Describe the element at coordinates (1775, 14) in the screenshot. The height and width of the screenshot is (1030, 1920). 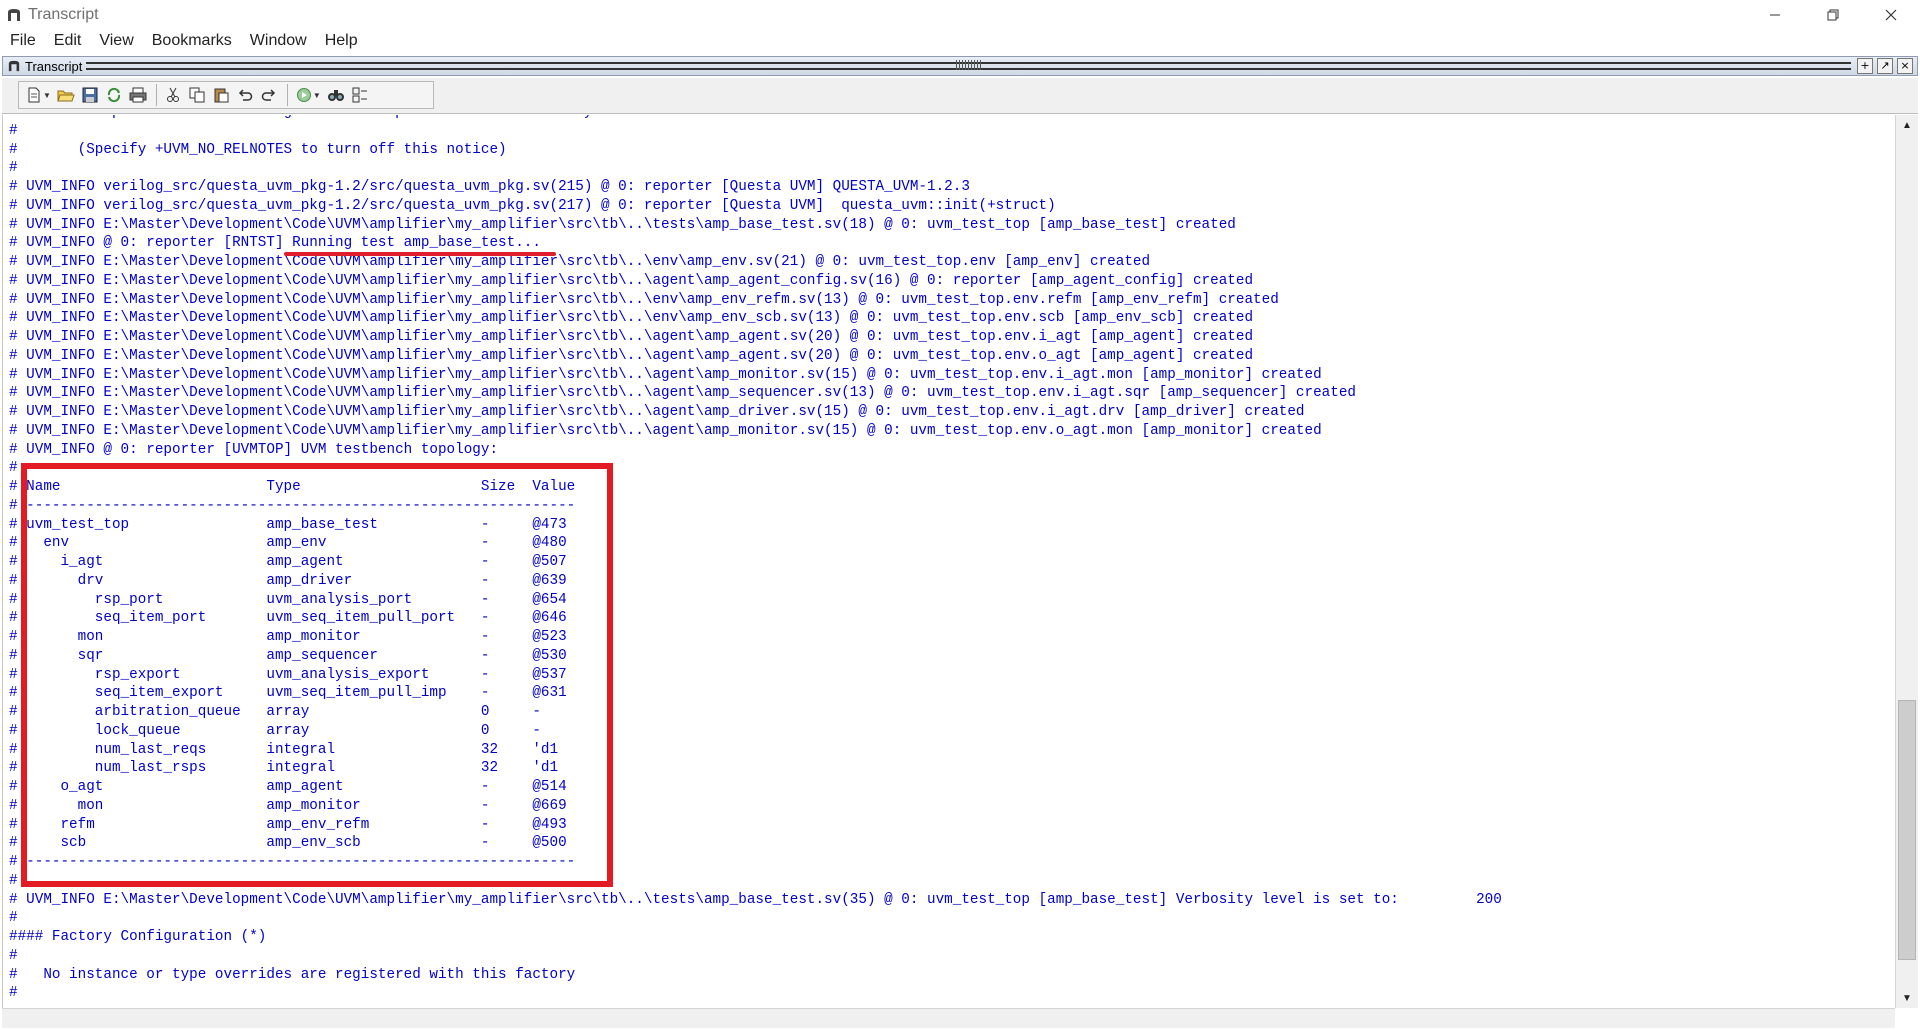
I see `minimize-icon` at that location.